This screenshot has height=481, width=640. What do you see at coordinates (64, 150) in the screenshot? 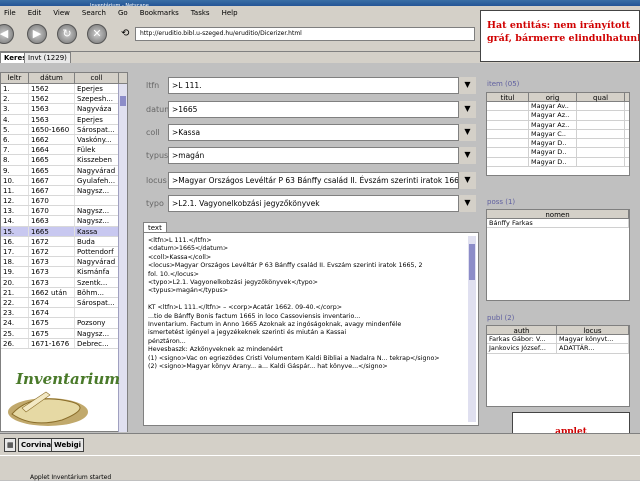
I see `table-row: 7. 1664 Fülek` at bounding box center [64, 150].